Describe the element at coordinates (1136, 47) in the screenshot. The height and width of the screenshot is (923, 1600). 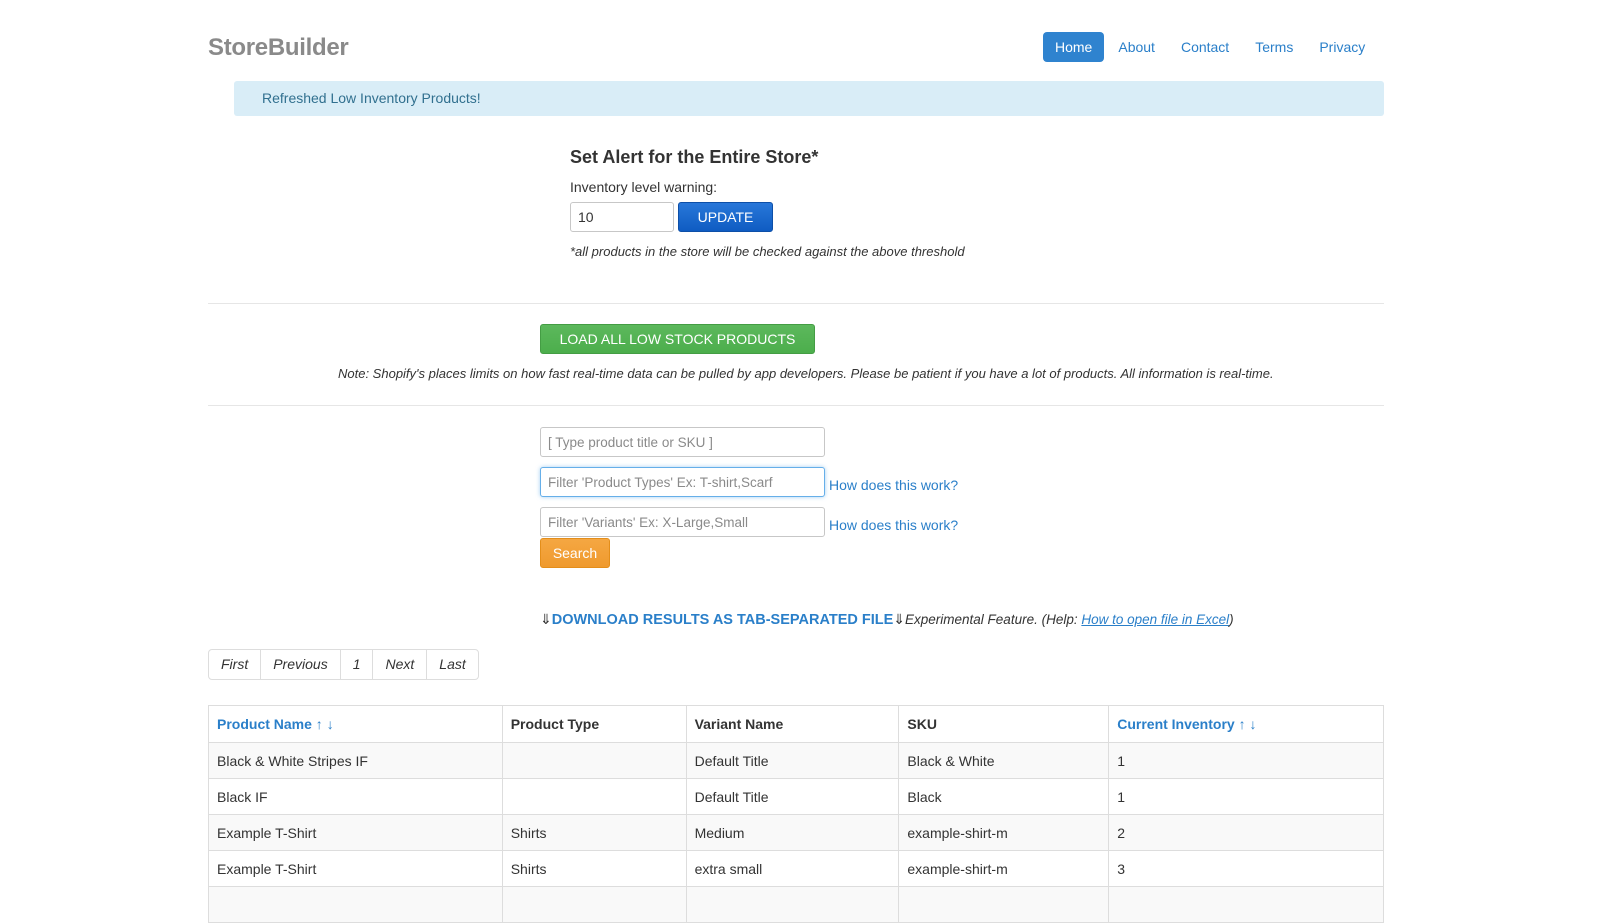
I see `nav-about: About` at that location.